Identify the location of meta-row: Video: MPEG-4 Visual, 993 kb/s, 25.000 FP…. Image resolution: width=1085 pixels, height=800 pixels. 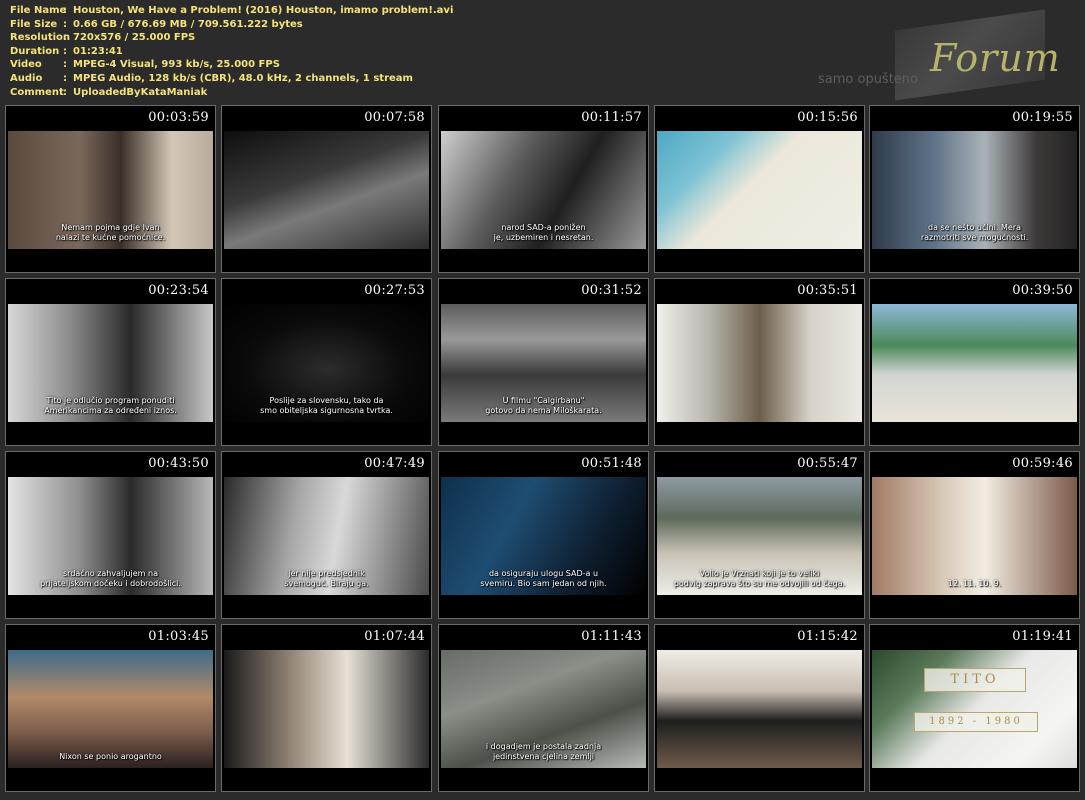
(231, 65).